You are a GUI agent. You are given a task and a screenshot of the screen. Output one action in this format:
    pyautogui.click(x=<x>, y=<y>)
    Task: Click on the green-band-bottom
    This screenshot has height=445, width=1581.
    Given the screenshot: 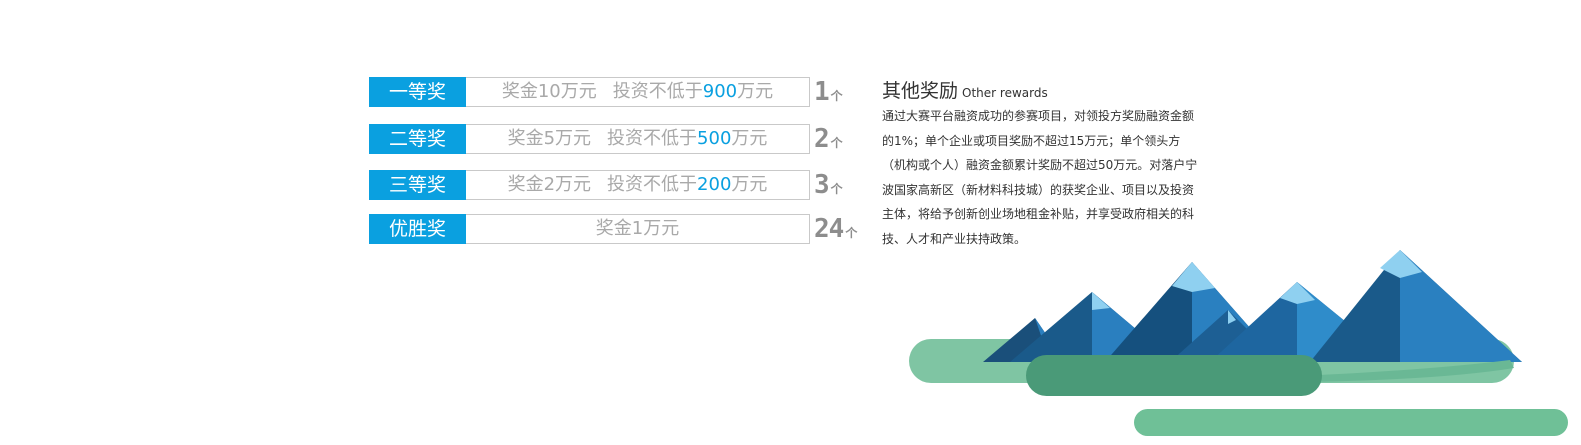 What is the action you would take?
    pyautogui.click(x=1351, y=422)
    